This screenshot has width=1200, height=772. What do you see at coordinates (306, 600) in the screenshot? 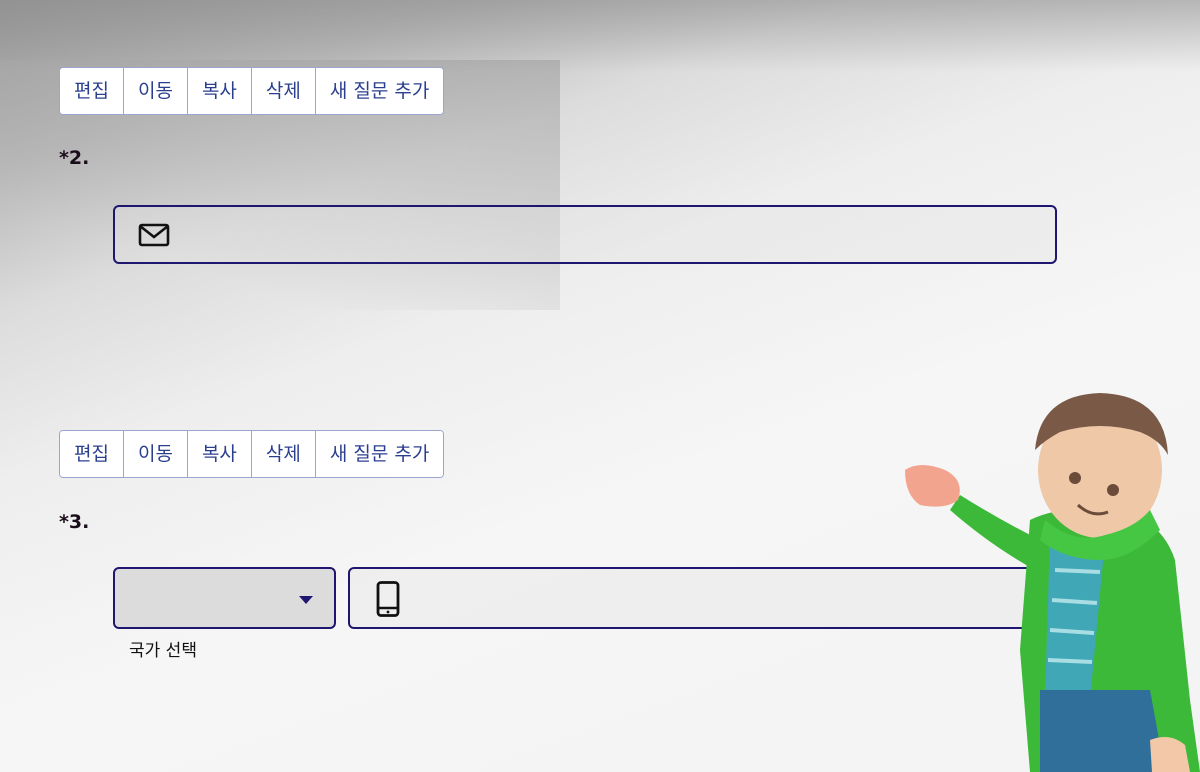
I see `chevron-down-icon` at bounding box center [306, 600].